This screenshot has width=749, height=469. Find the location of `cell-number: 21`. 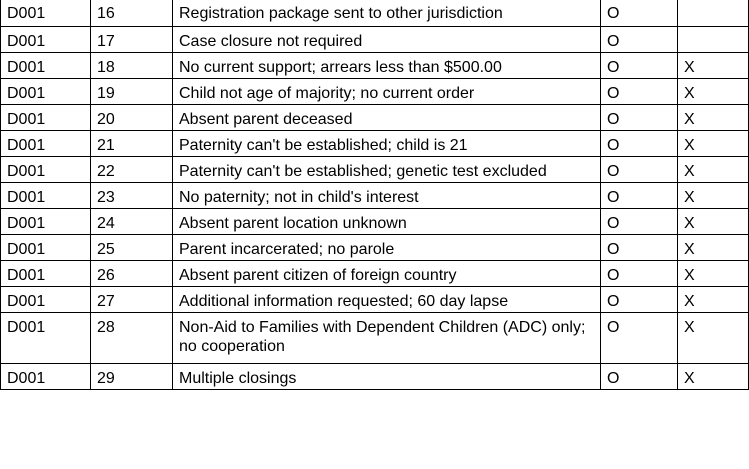

cell-number: 21 is located at coordinates (131, 143).